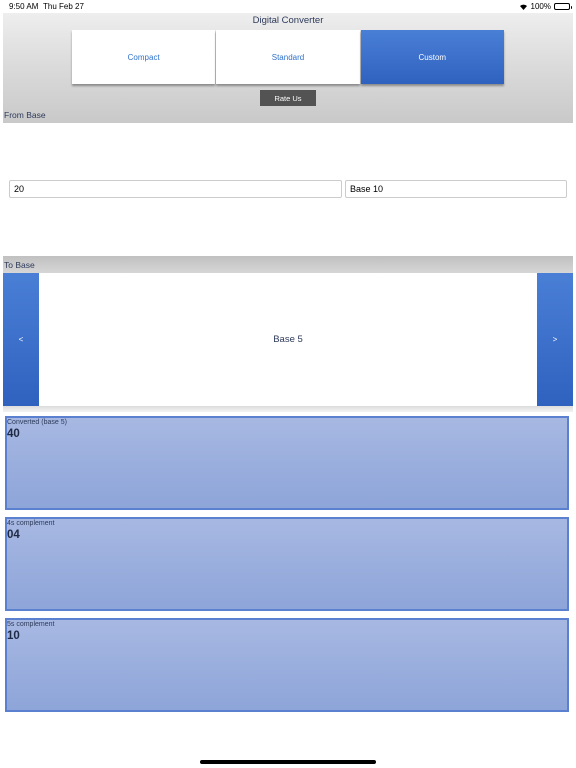 The image size is (576, 768). Describe the element at coordinates (144, 57) in the screenshot. I see `segment-compact: Compact` at that location.